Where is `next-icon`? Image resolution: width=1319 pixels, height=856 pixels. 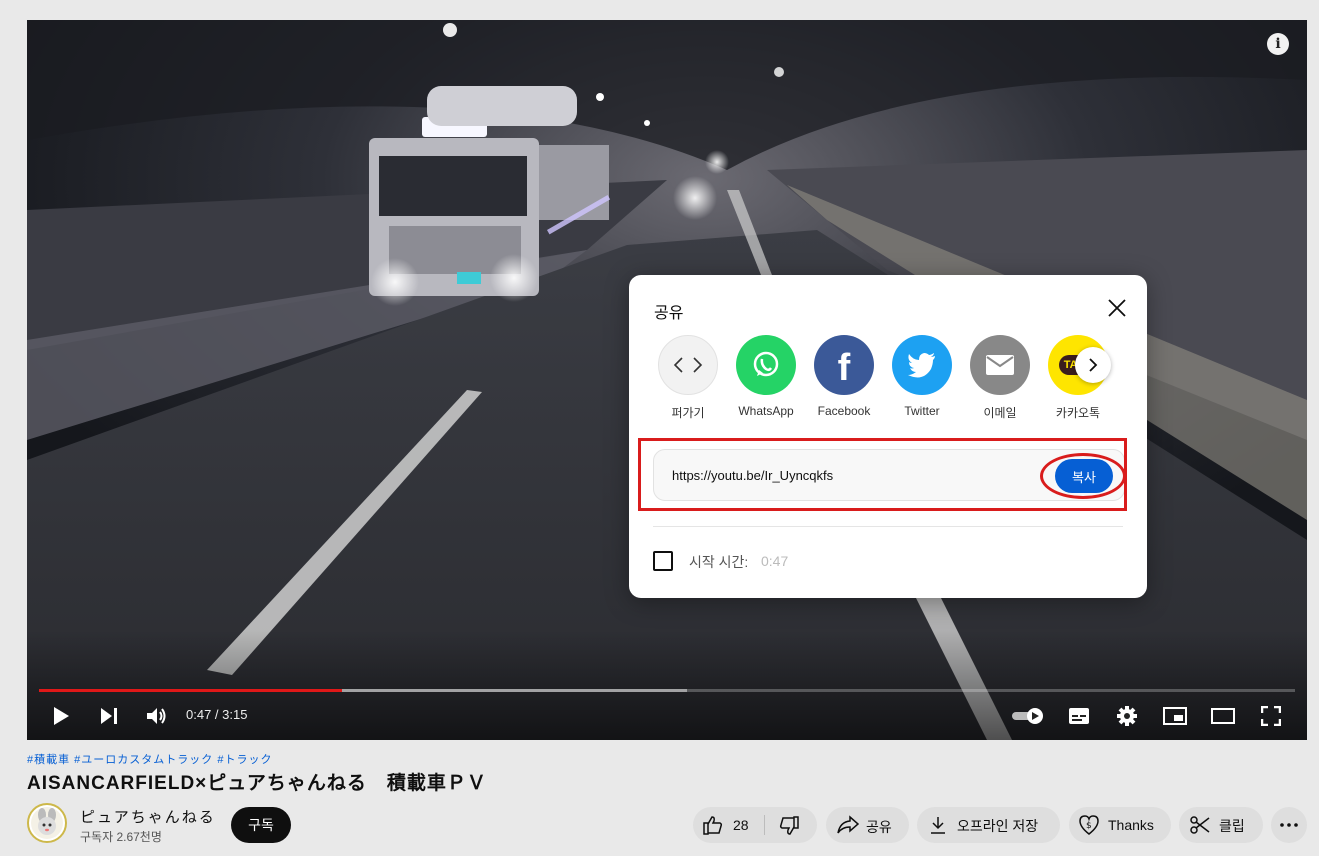 next-icon is located at coordinates (109, 716).